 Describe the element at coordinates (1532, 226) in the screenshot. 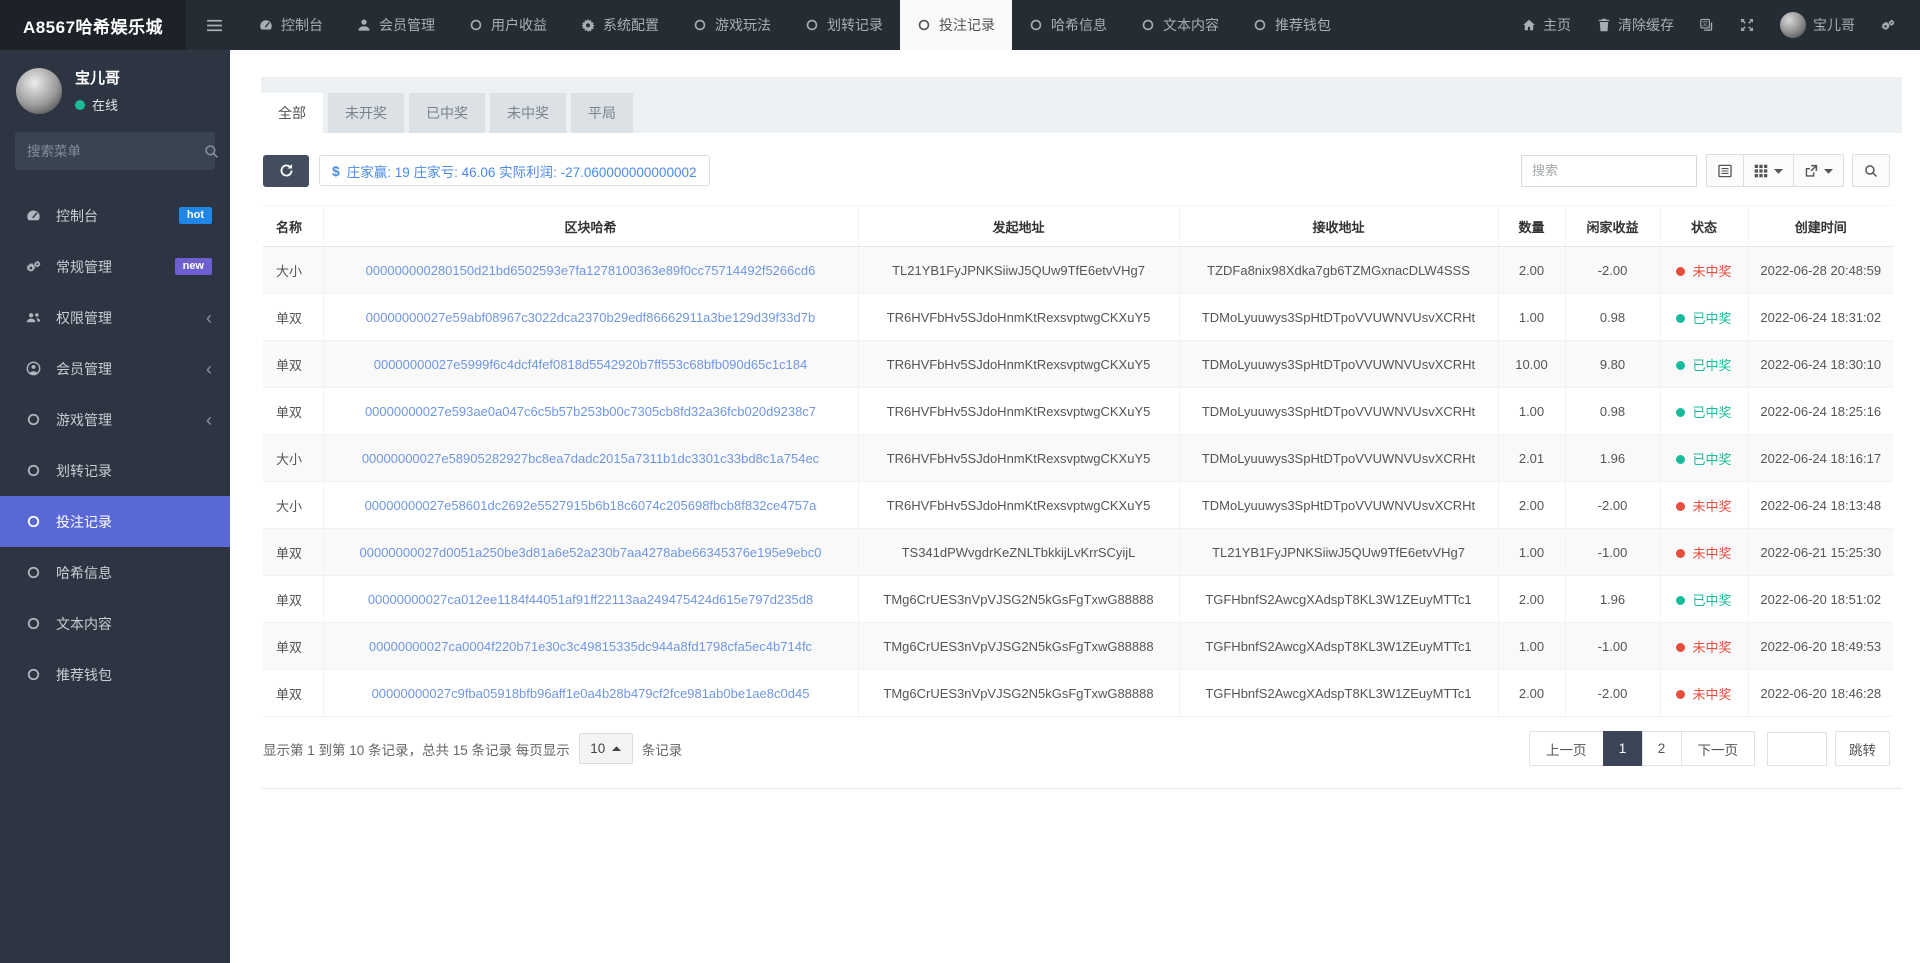

I see `column-header: 数量` at that location.